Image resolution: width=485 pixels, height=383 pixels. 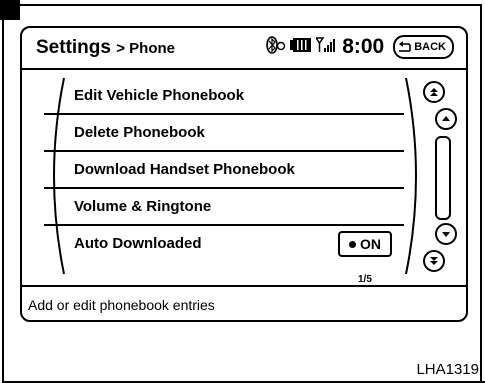 I want to click on battery-icon, so click(x=301, y=47).